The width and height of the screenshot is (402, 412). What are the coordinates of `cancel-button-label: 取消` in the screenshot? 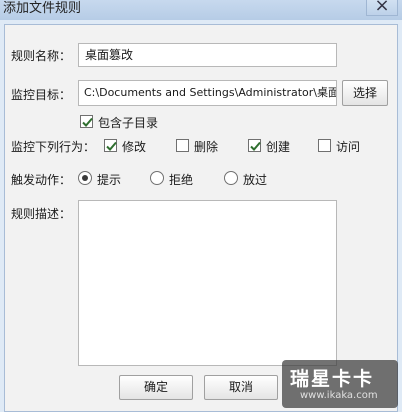 It's located at (240, 387).